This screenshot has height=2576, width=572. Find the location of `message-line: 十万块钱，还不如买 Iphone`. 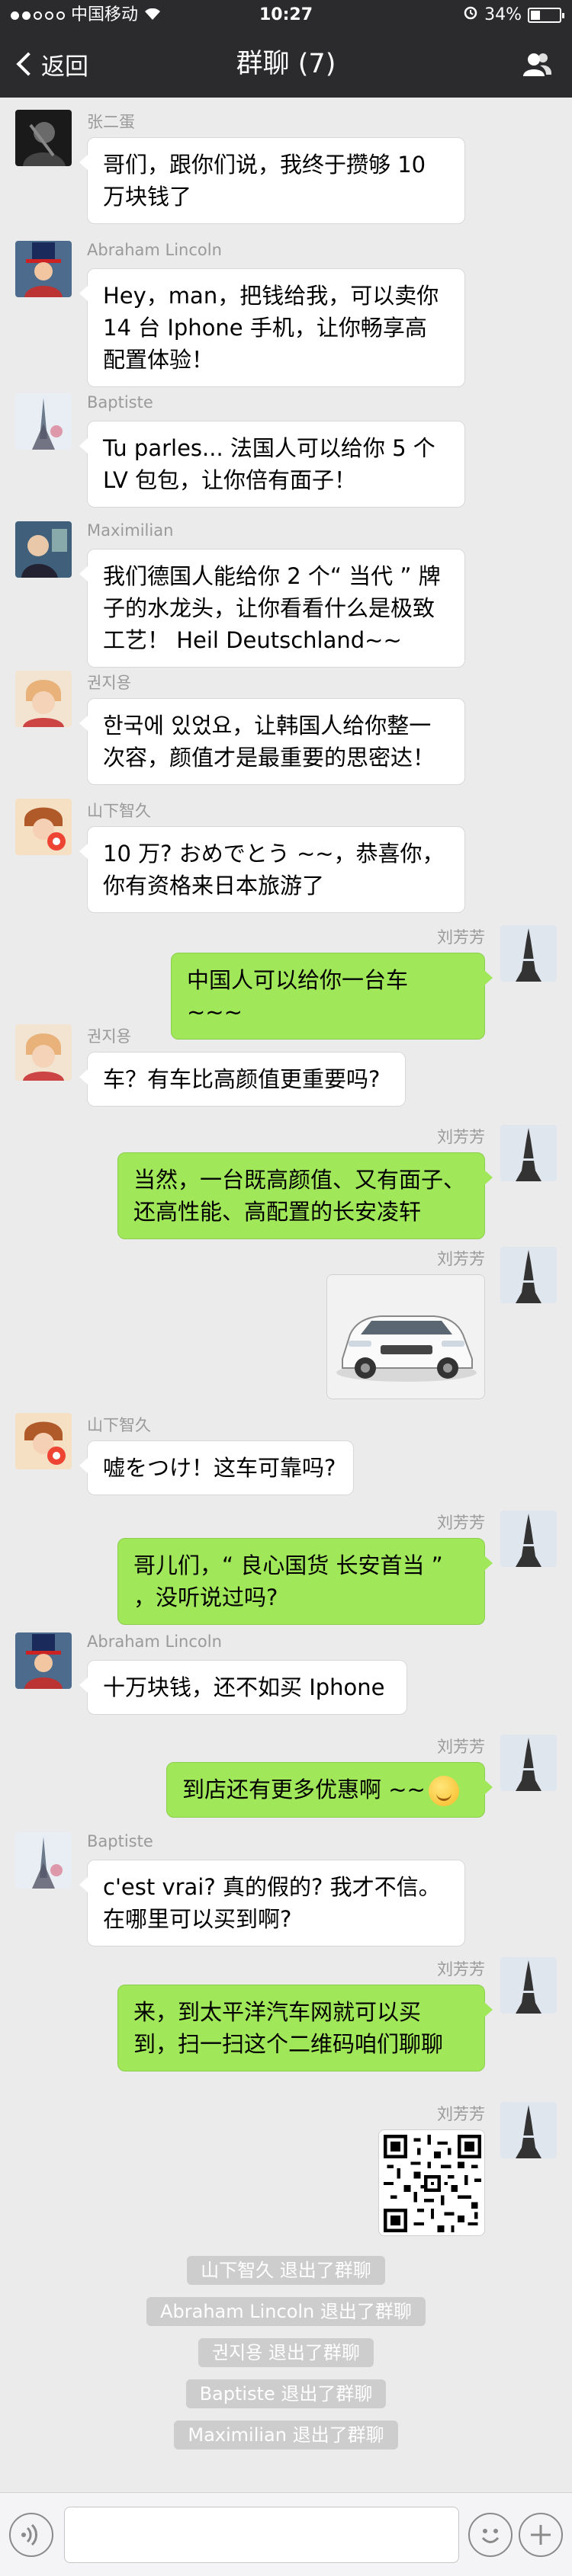

message-line: 十万块钱，还不如买 Iphone is located at coordinates (244, 1687).